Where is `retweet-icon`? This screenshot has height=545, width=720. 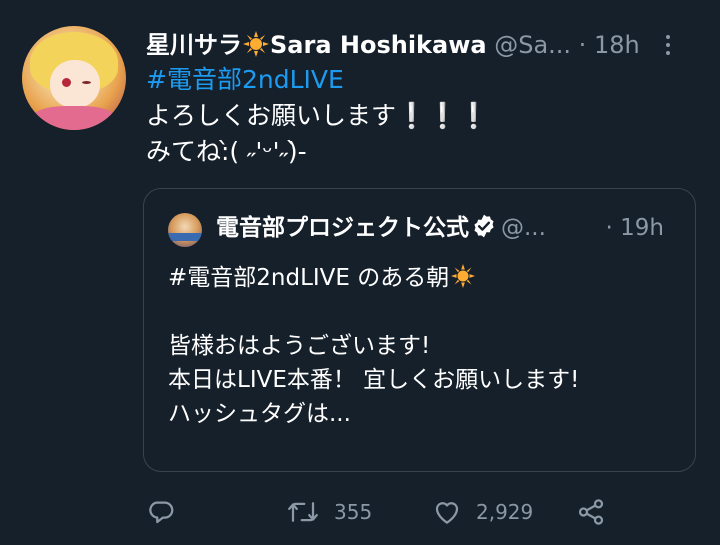
retweet-icon is located at coordinates (303, 512).